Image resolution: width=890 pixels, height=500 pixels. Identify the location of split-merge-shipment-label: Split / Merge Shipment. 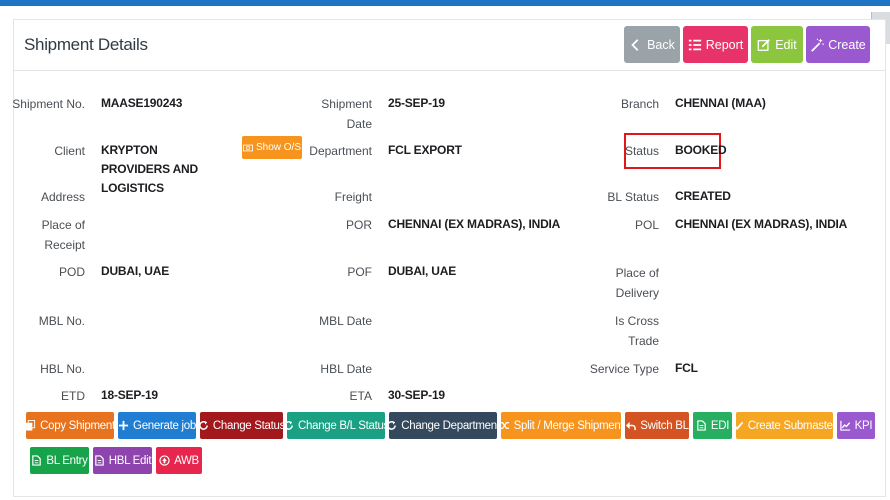
(568, 425).